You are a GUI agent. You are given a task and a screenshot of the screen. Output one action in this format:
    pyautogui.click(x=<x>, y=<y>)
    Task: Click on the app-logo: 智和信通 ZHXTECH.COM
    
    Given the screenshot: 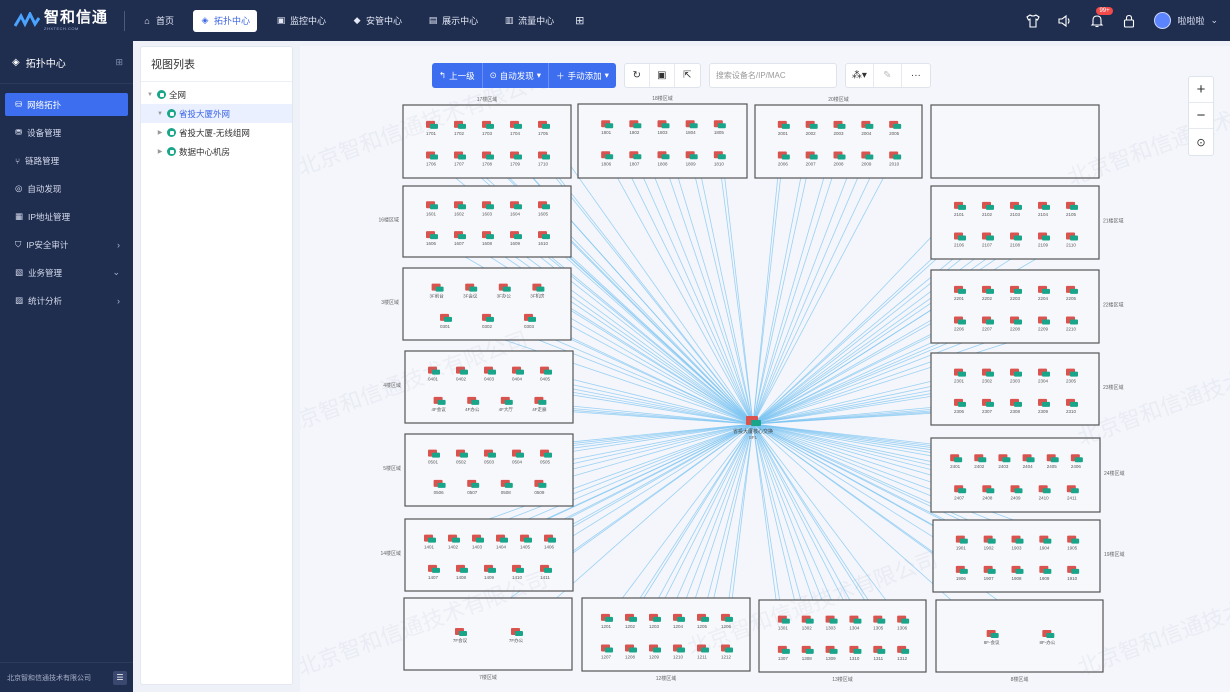 What is the action you would take?
    pyautogui.click(x=59, y=20)
    